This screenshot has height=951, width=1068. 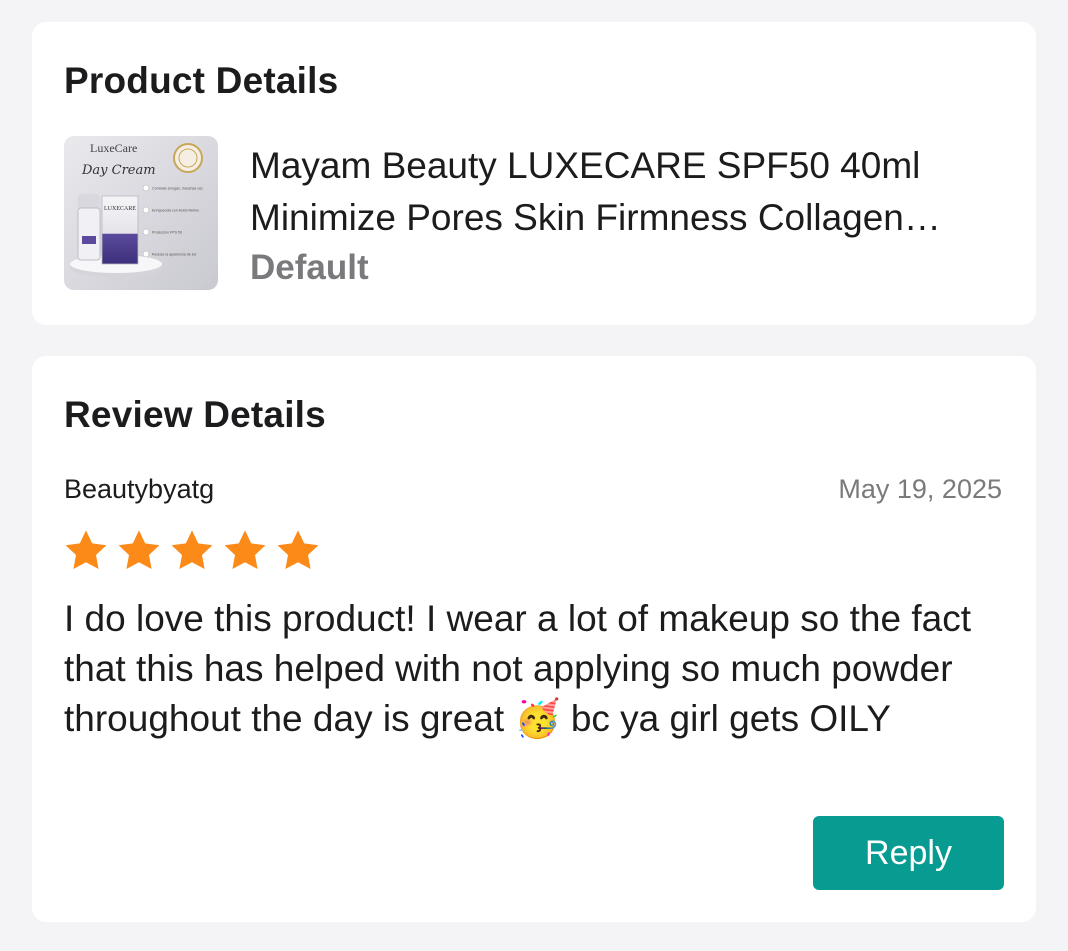 I want to click on reviewer-name: Beautybyatg, so click(x=139, y=489).